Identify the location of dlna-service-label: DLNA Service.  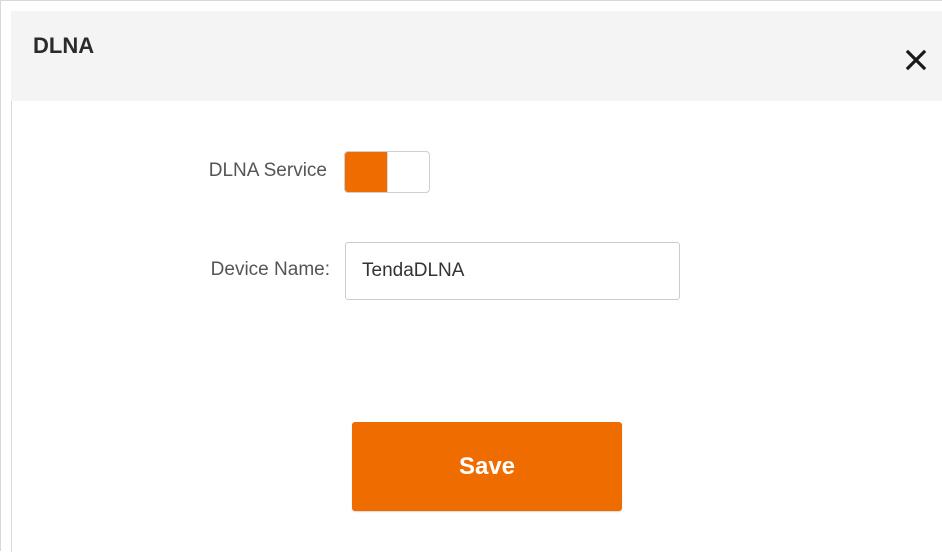
(267, 170).